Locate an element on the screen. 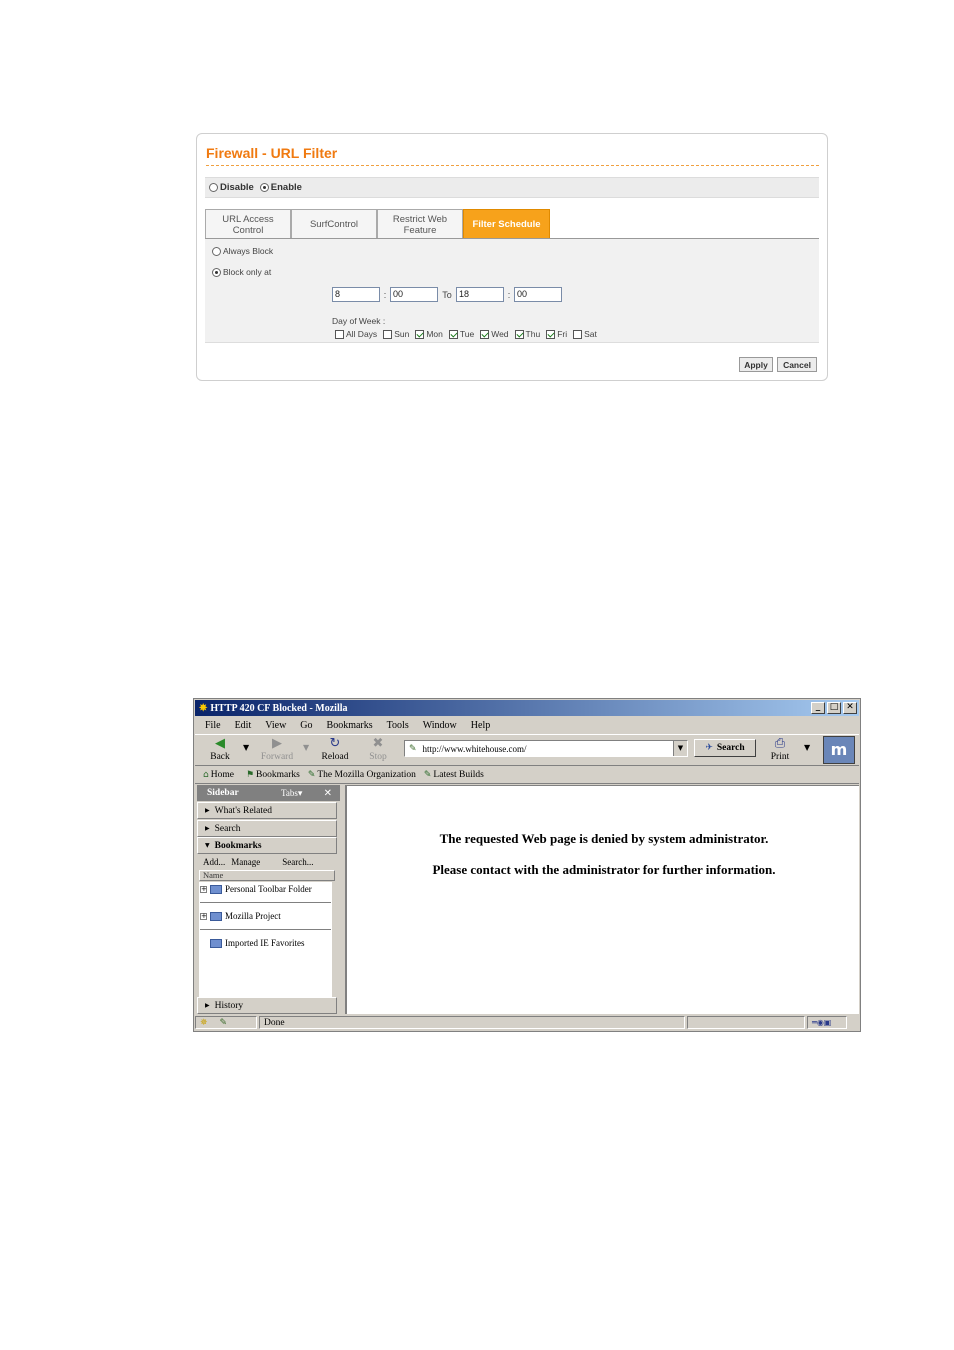 This screenshot has height=1350, width=954. start-minute-input: 00 is located at coordinates (414, 294).